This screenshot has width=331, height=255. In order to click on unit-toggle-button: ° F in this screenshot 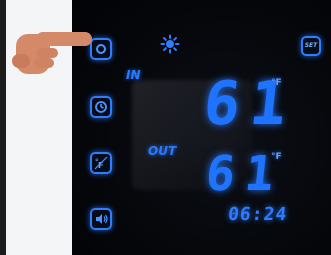, I will do `click(101, 163)`.